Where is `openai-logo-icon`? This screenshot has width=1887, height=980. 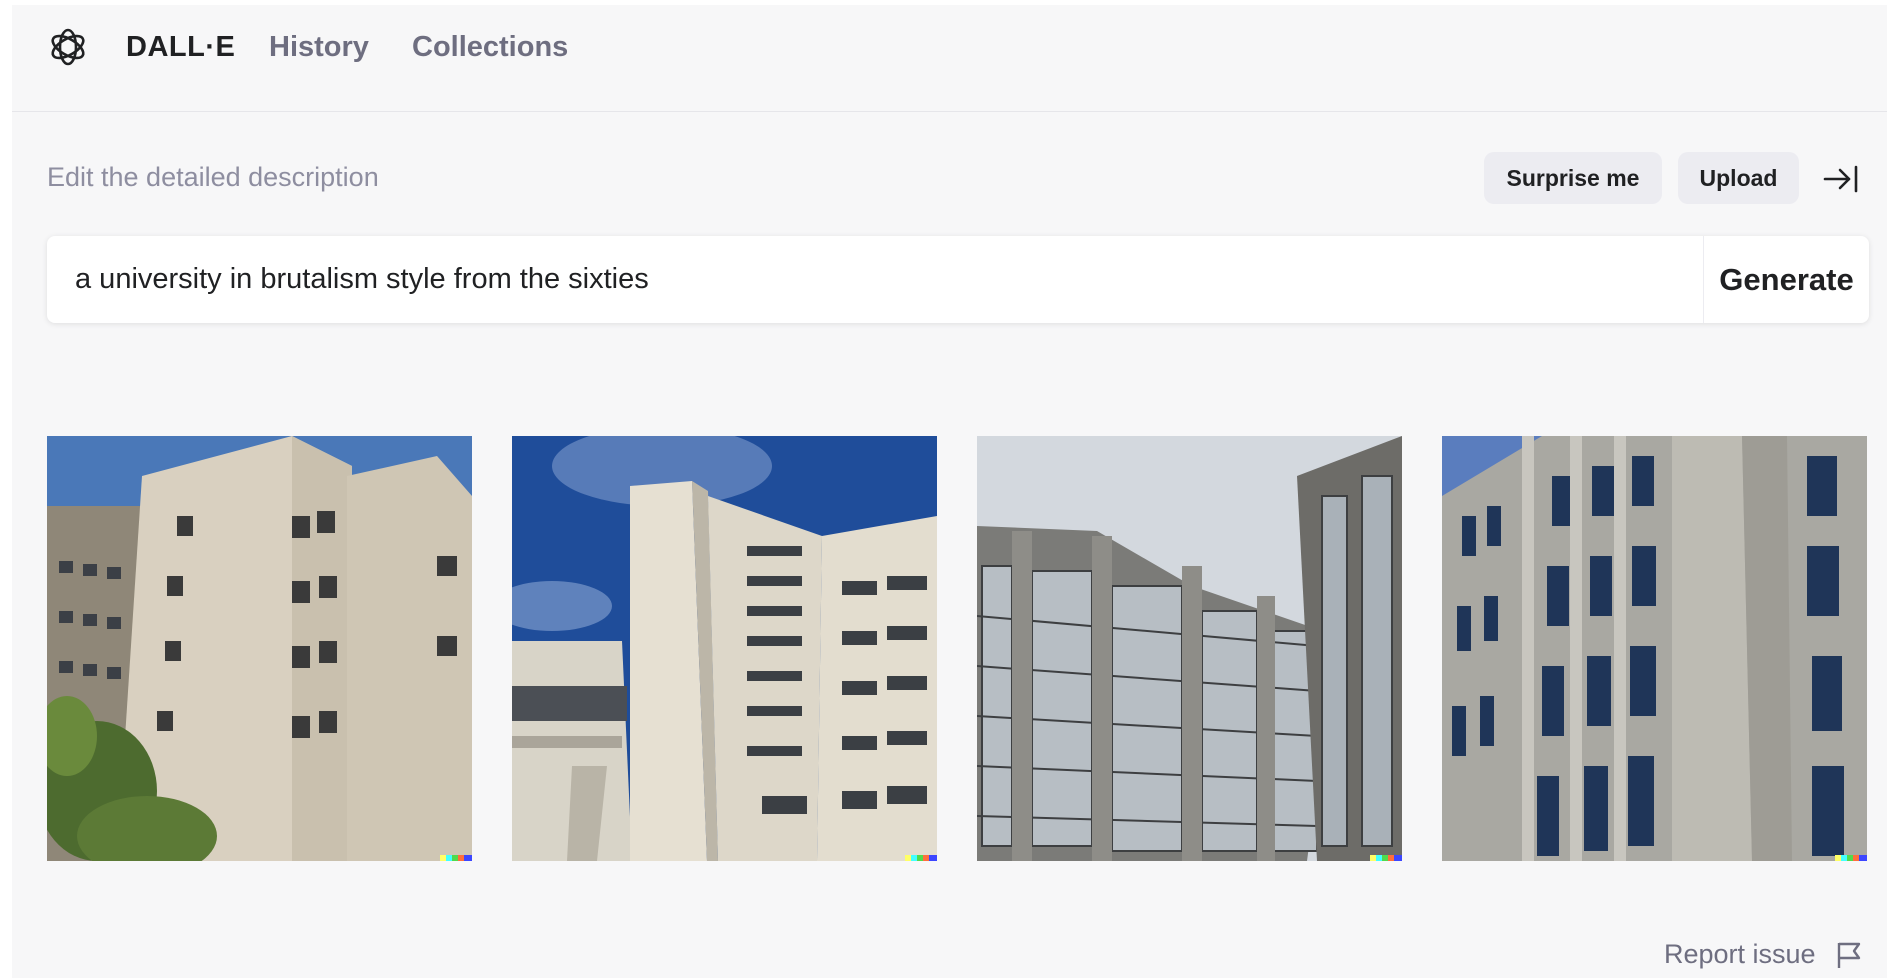 openai-logo-icon is located at coordinates (68, 47).